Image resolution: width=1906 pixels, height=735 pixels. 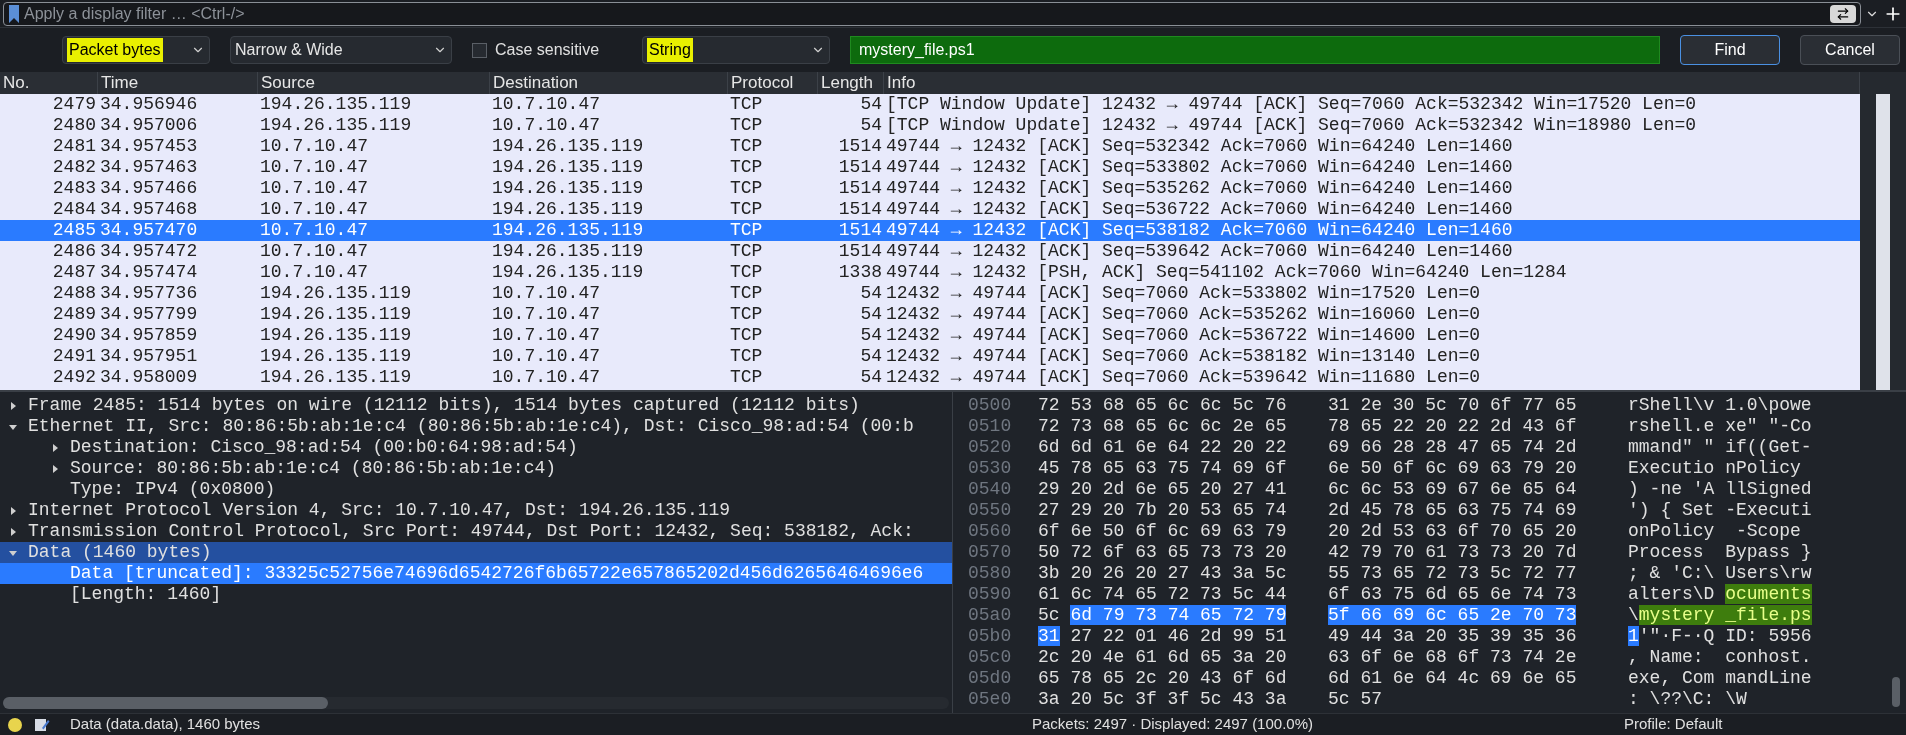 I want to click on ascii-text: , Name: conhost., so click(x=1720, y=657).